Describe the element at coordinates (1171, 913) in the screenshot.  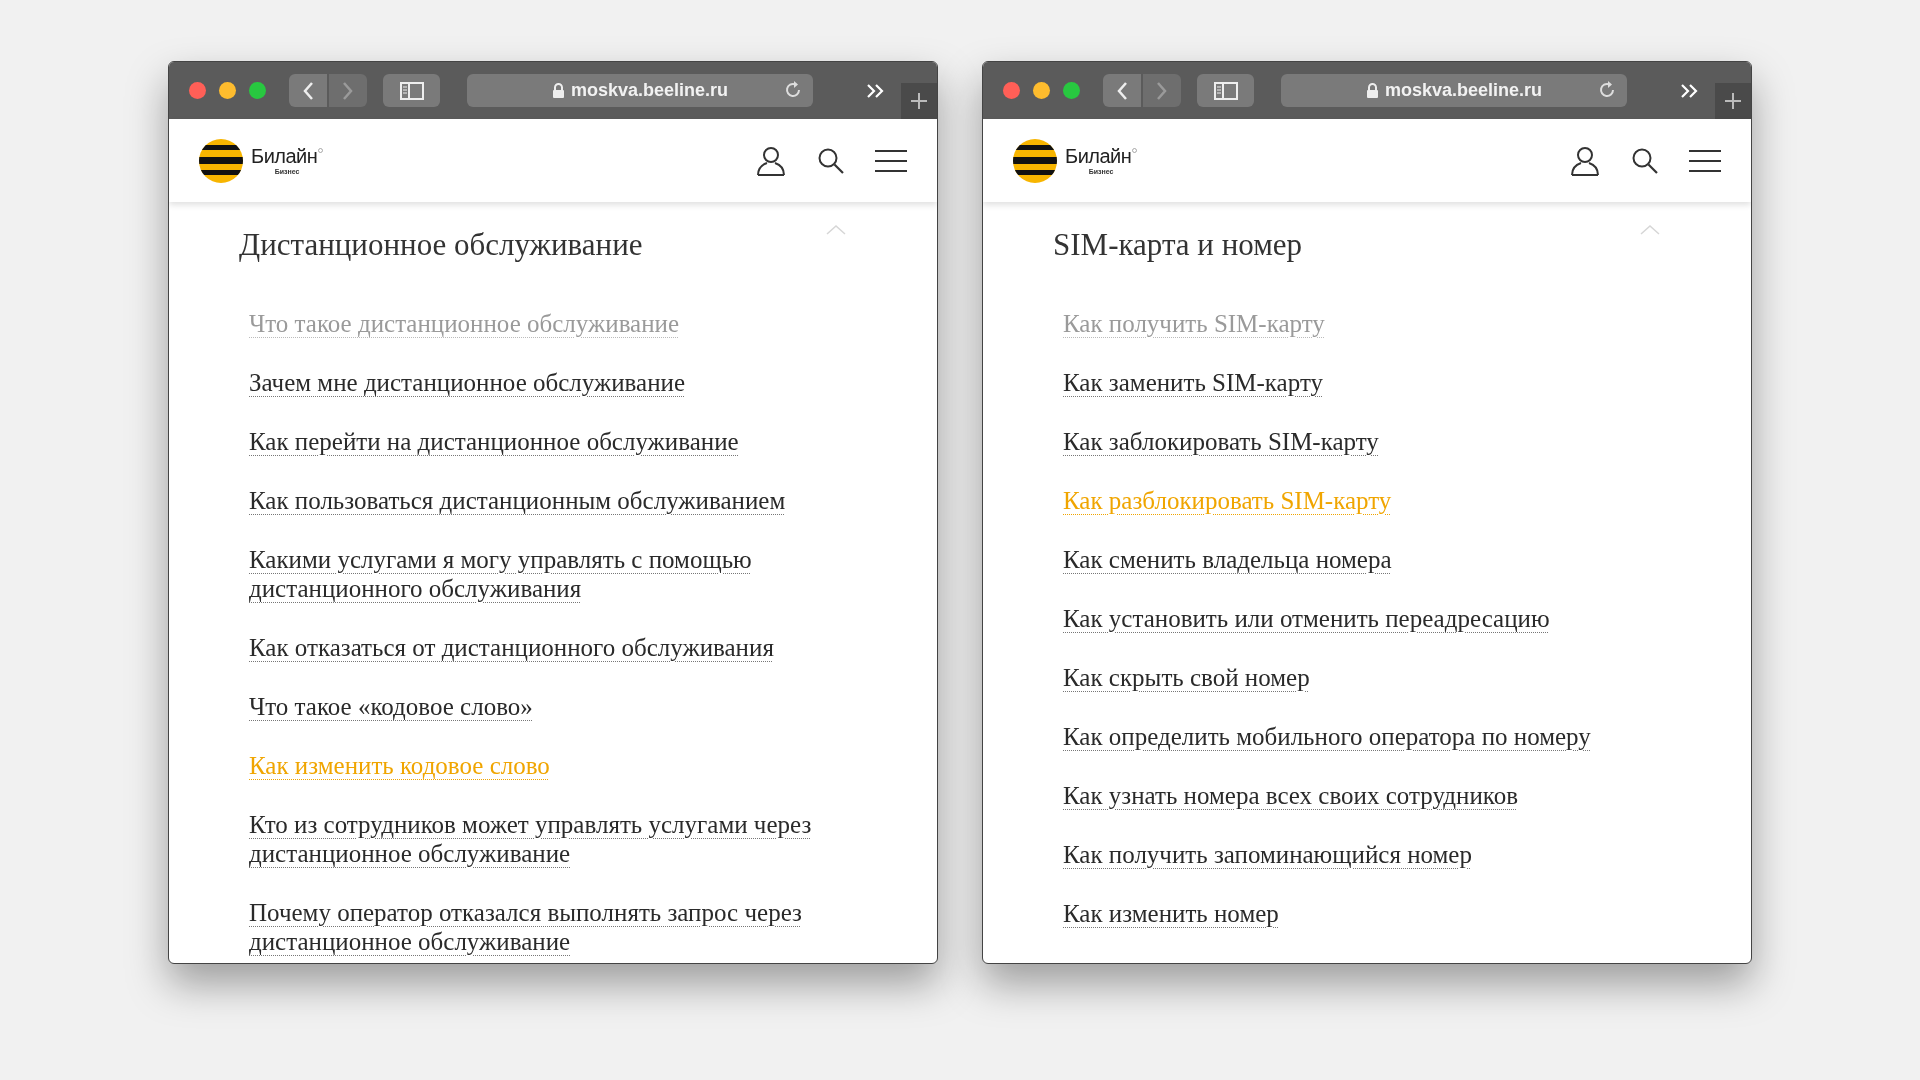
I see `faq-link: Как изменить номер` at that location.